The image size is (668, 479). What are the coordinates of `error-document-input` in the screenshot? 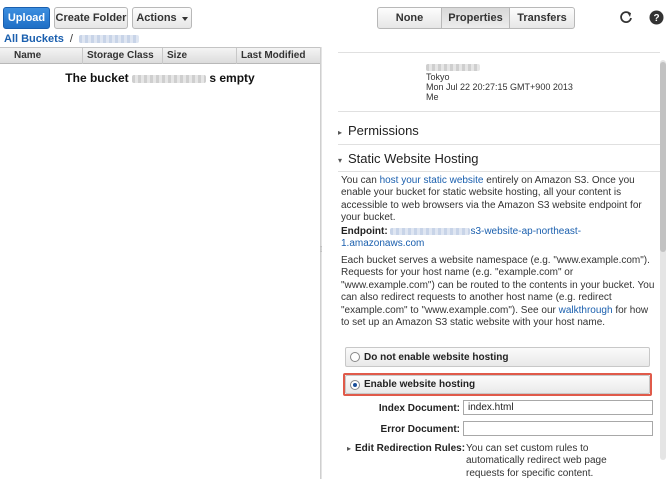 It's located at (558, 428).